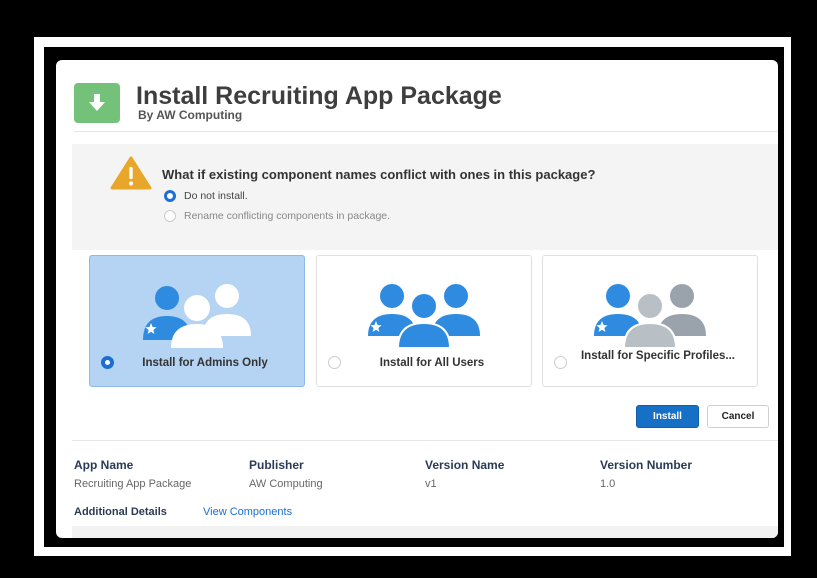 The width and height of the screenshot is (817, 578). What do you see at coordinates (425, 532) in the screenshot?
I see `bottom-panel` at bounding box center [425, 532].